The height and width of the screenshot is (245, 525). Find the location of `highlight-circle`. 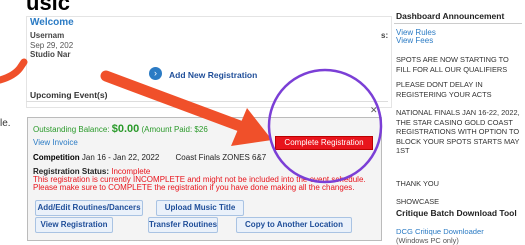

highlight-circle is located at coordinates (325, 126).